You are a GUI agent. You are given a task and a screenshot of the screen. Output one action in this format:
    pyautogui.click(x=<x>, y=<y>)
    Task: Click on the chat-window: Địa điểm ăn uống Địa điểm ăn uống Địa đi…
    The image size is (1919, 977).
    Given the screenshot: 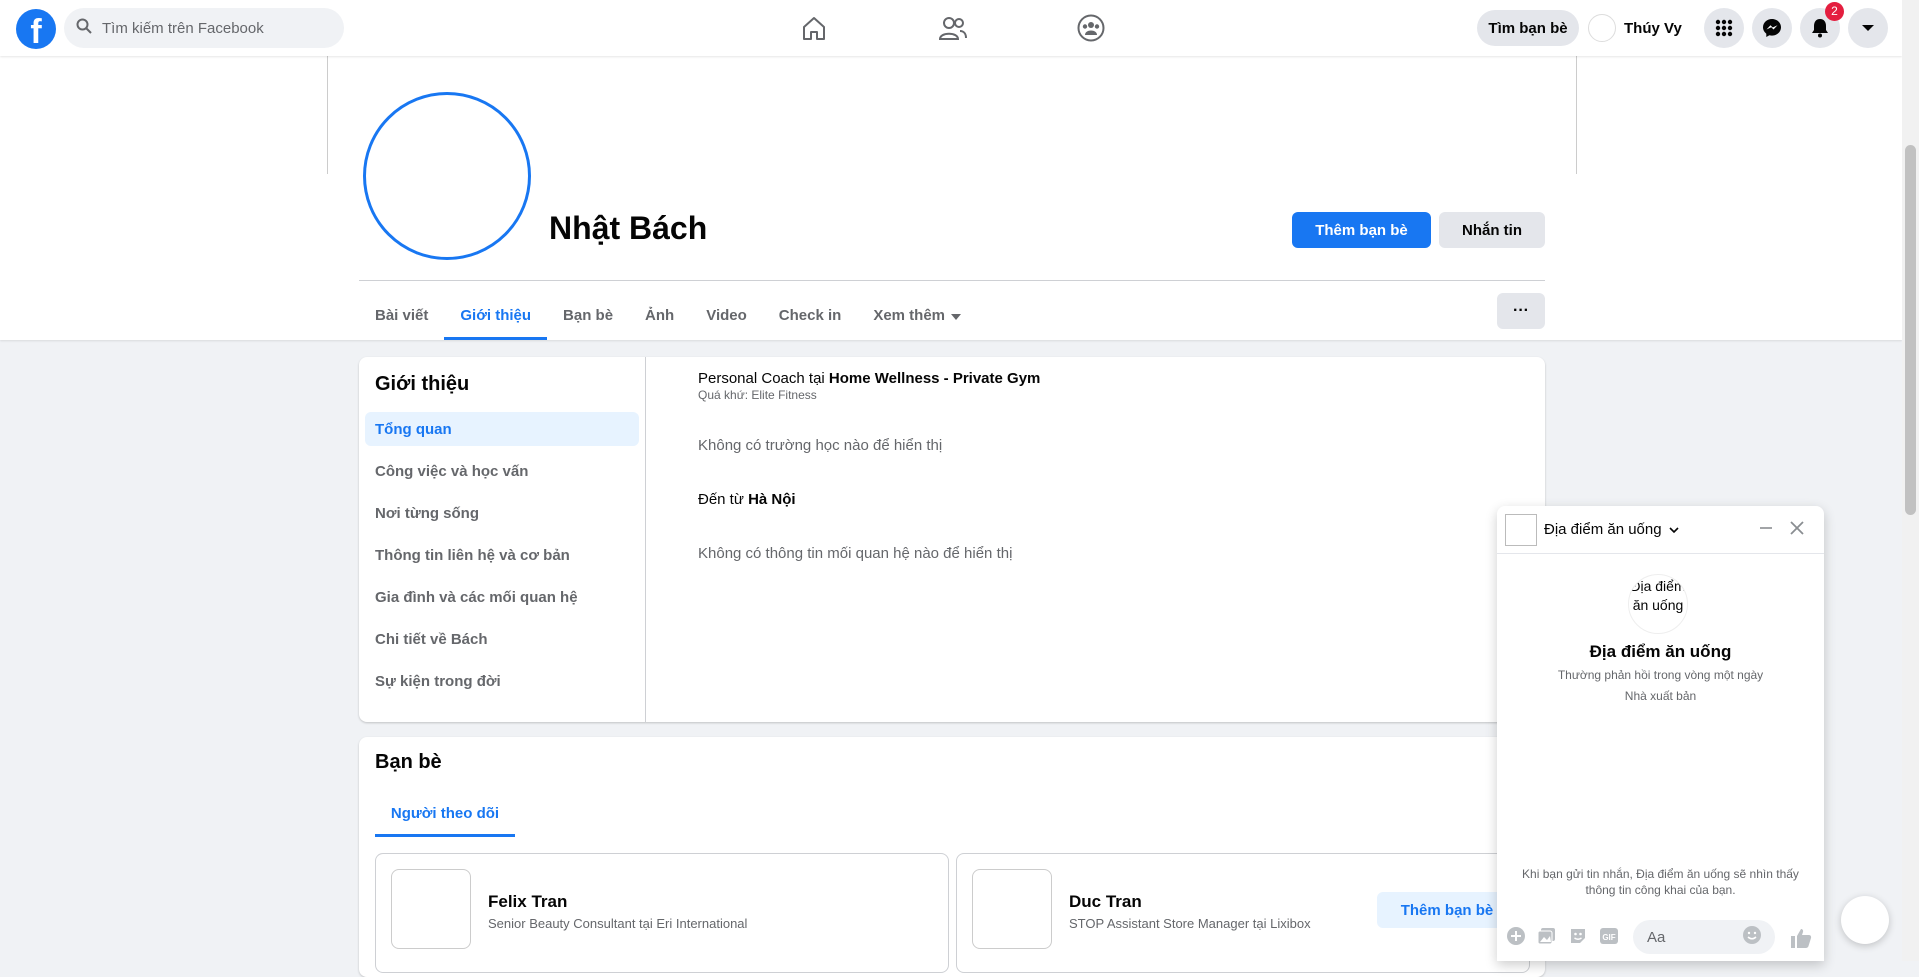 What is the action you would take?
    pyautogui.click(x=1660, y=733)
    